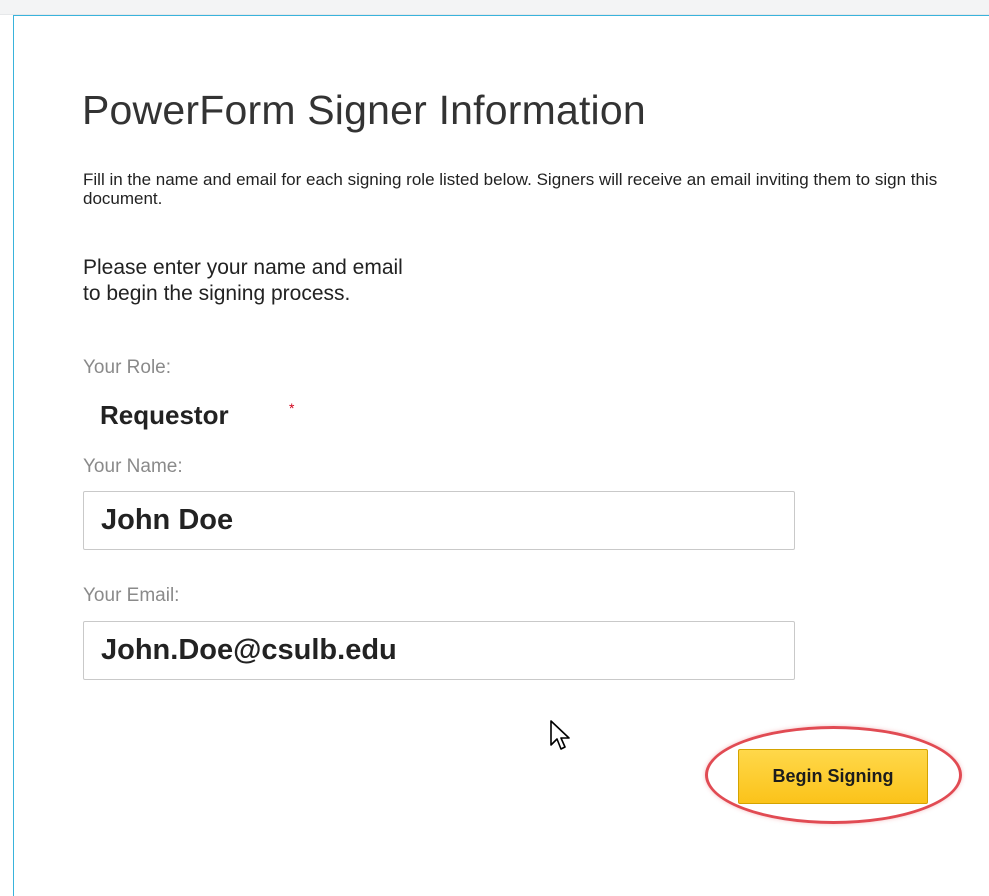 This screenshot has height=896, width=989. I want to click on name-input, so click(439, 520).